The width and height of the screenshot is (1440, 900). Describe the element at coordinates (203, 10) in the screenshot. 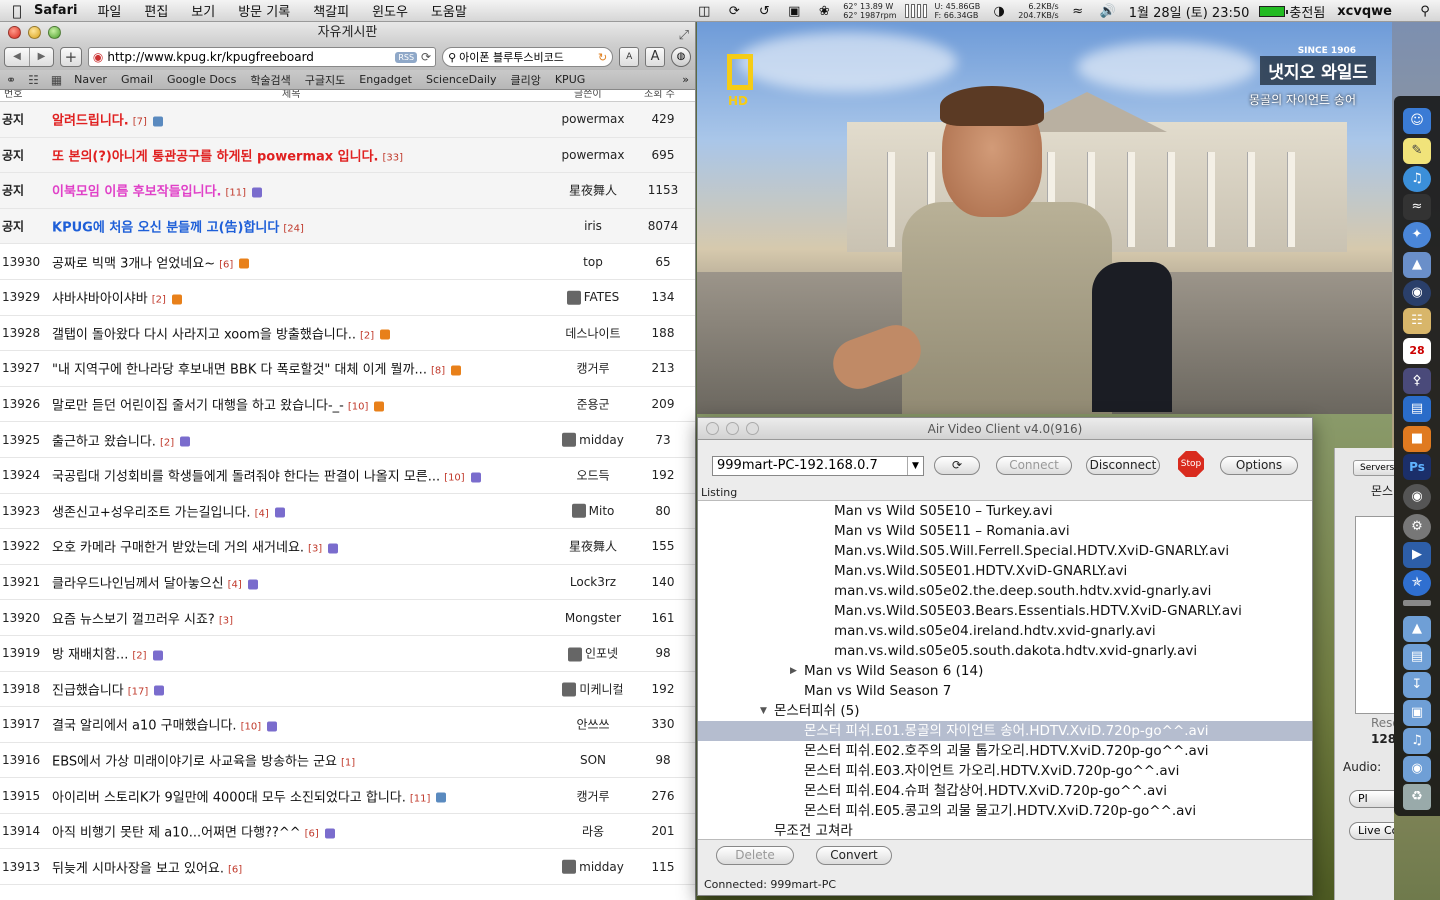

I see `menu-view: 보기` at that location.